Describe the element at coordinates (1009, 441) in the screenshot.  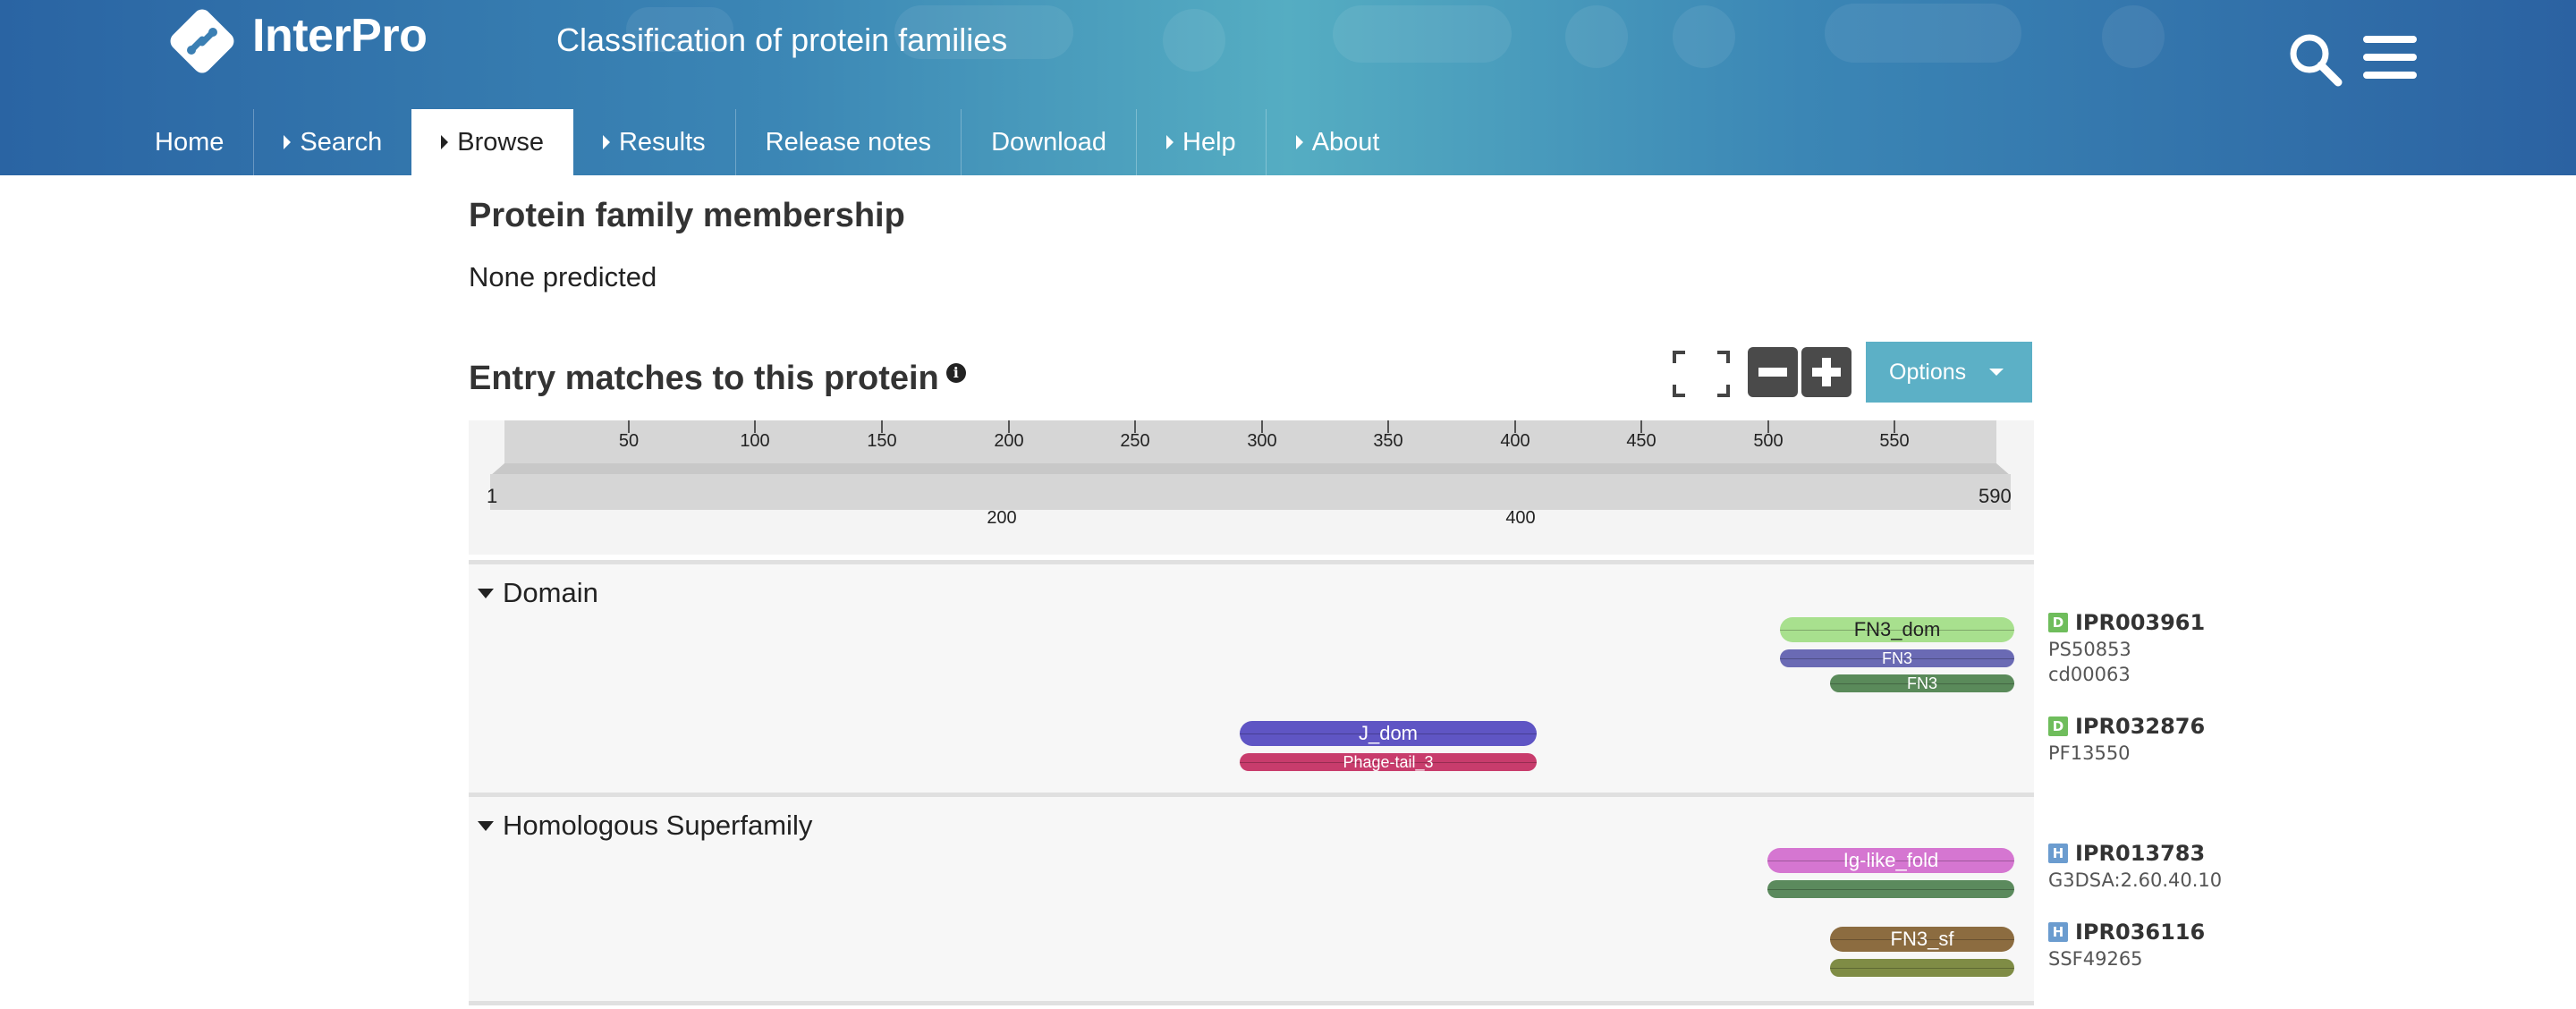
I see `ruler-tick-label: 200` at that location.